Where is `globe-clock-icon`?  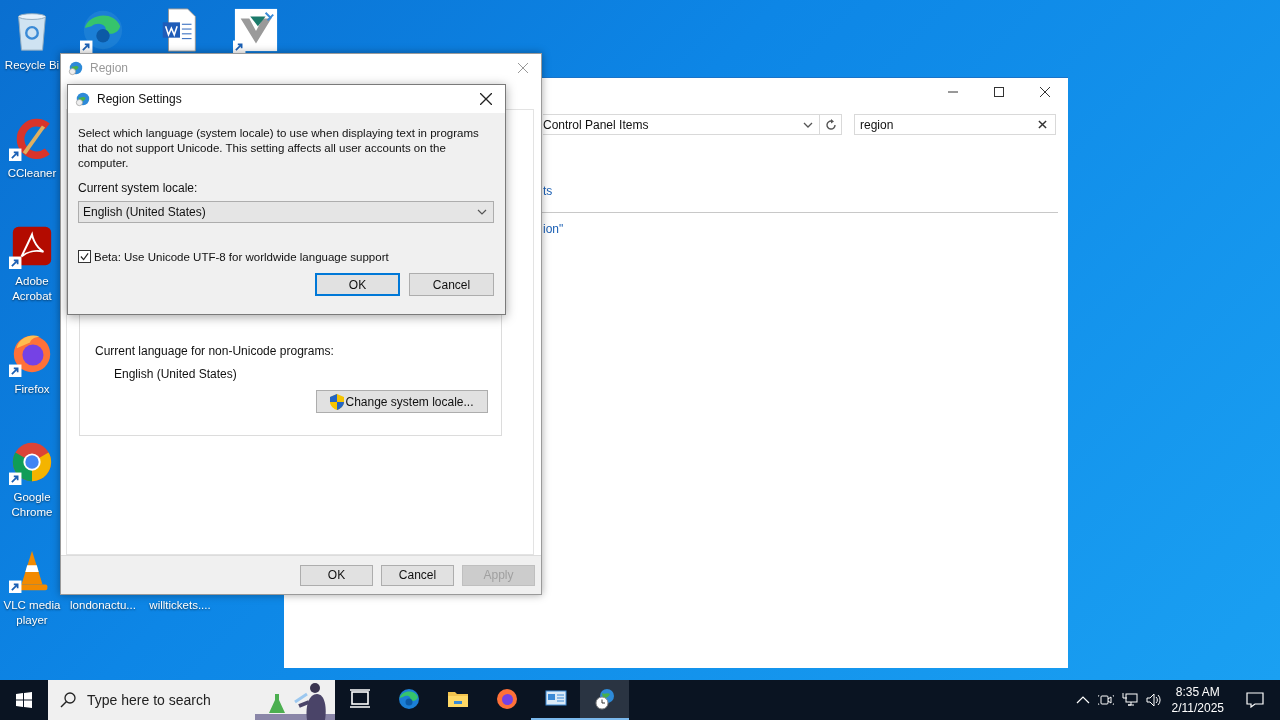
globe-clock-icon is located at coordinates (604, 699).